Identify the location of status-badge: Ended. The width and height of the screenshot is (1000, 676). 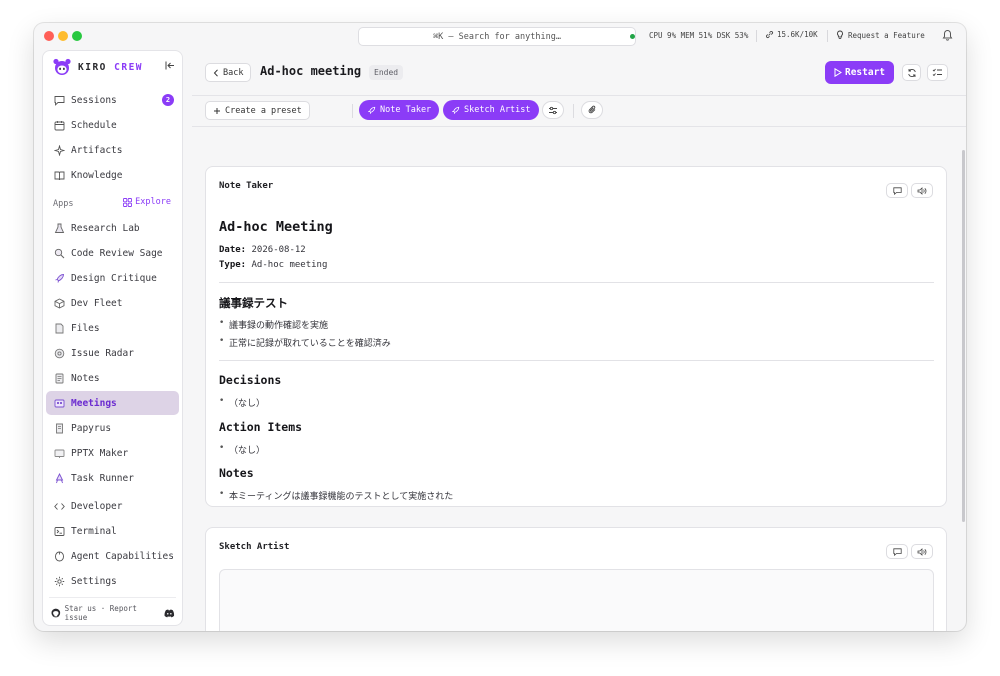
(386, 72).